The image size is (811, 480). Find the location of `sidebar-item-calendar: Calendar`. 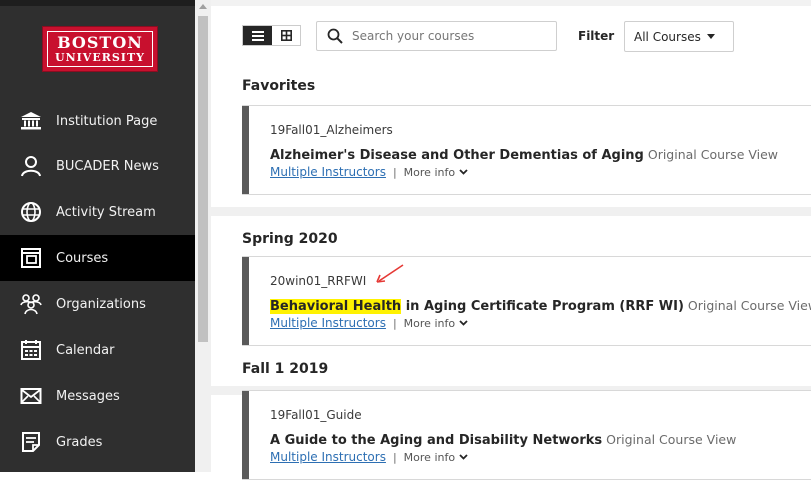

sidebar-item-calendar: Calendar is located at coordinates (97, 350).